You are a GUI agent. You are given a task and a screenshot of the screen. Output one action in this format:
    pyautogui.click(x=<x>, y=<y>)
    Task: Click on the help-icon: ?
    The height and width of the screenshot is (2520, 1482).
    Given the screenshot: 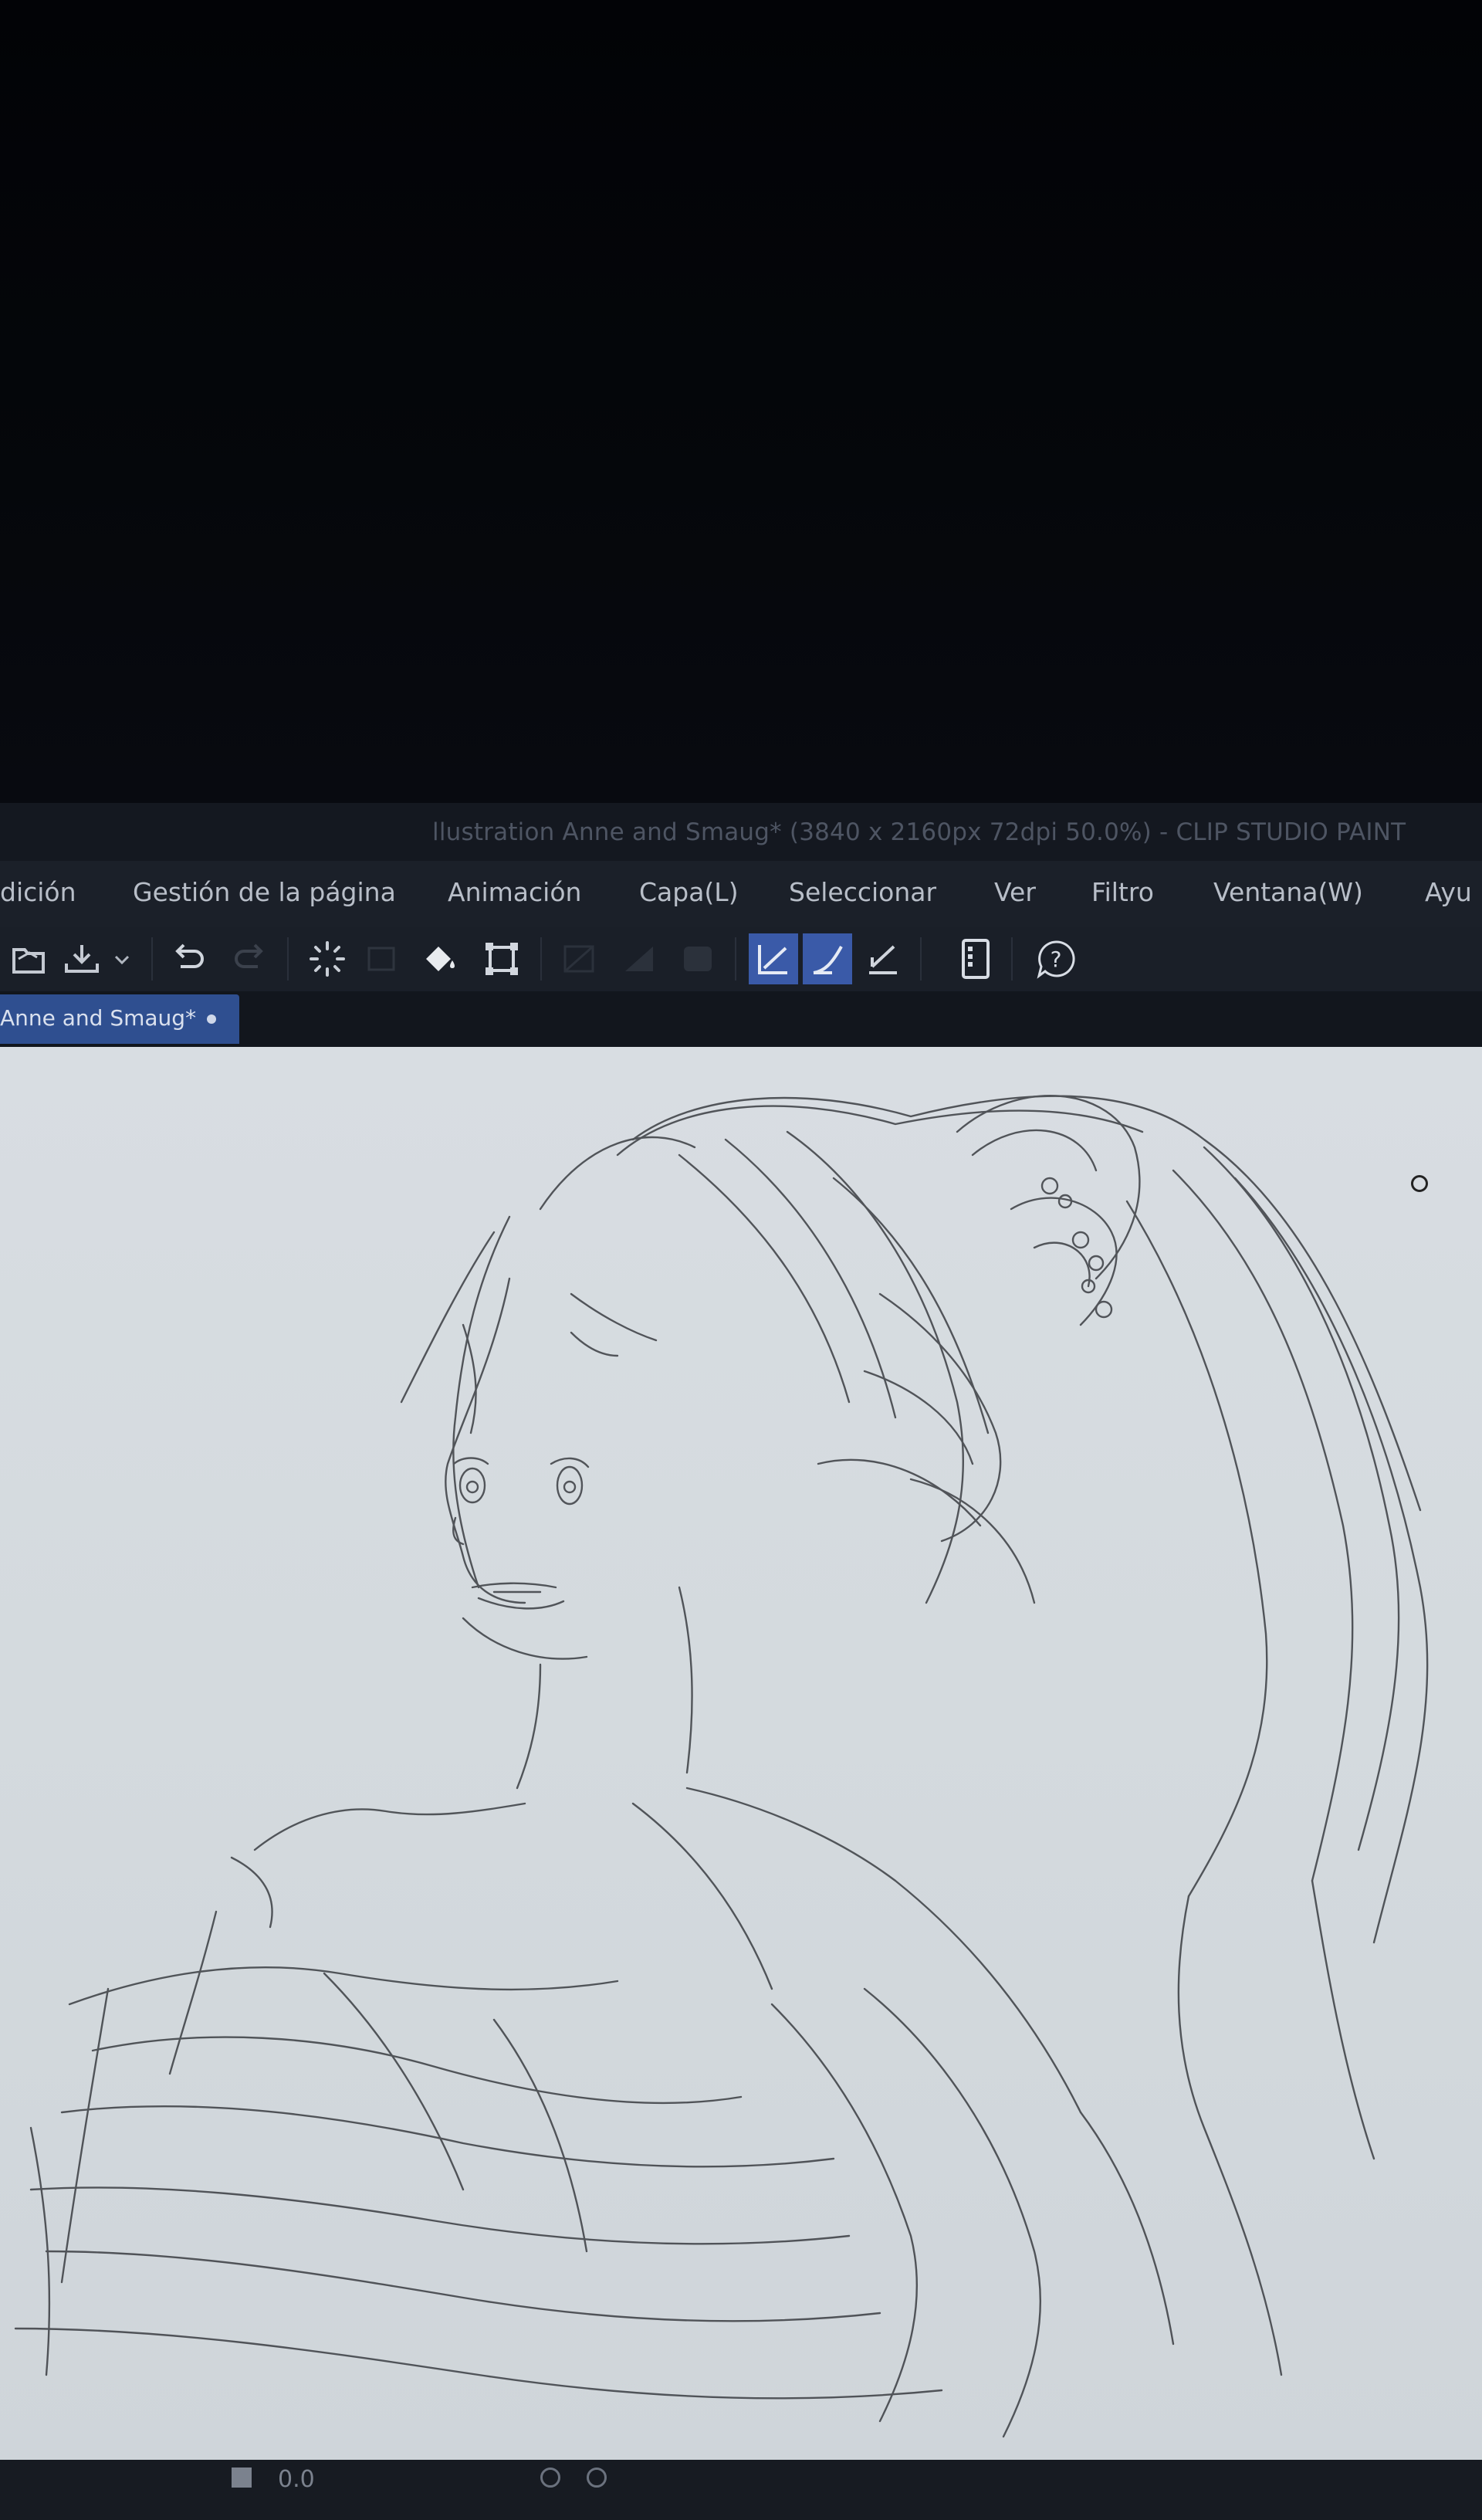 What is the action you would take?
    pyautogui.click(x=1056, y=958)
    